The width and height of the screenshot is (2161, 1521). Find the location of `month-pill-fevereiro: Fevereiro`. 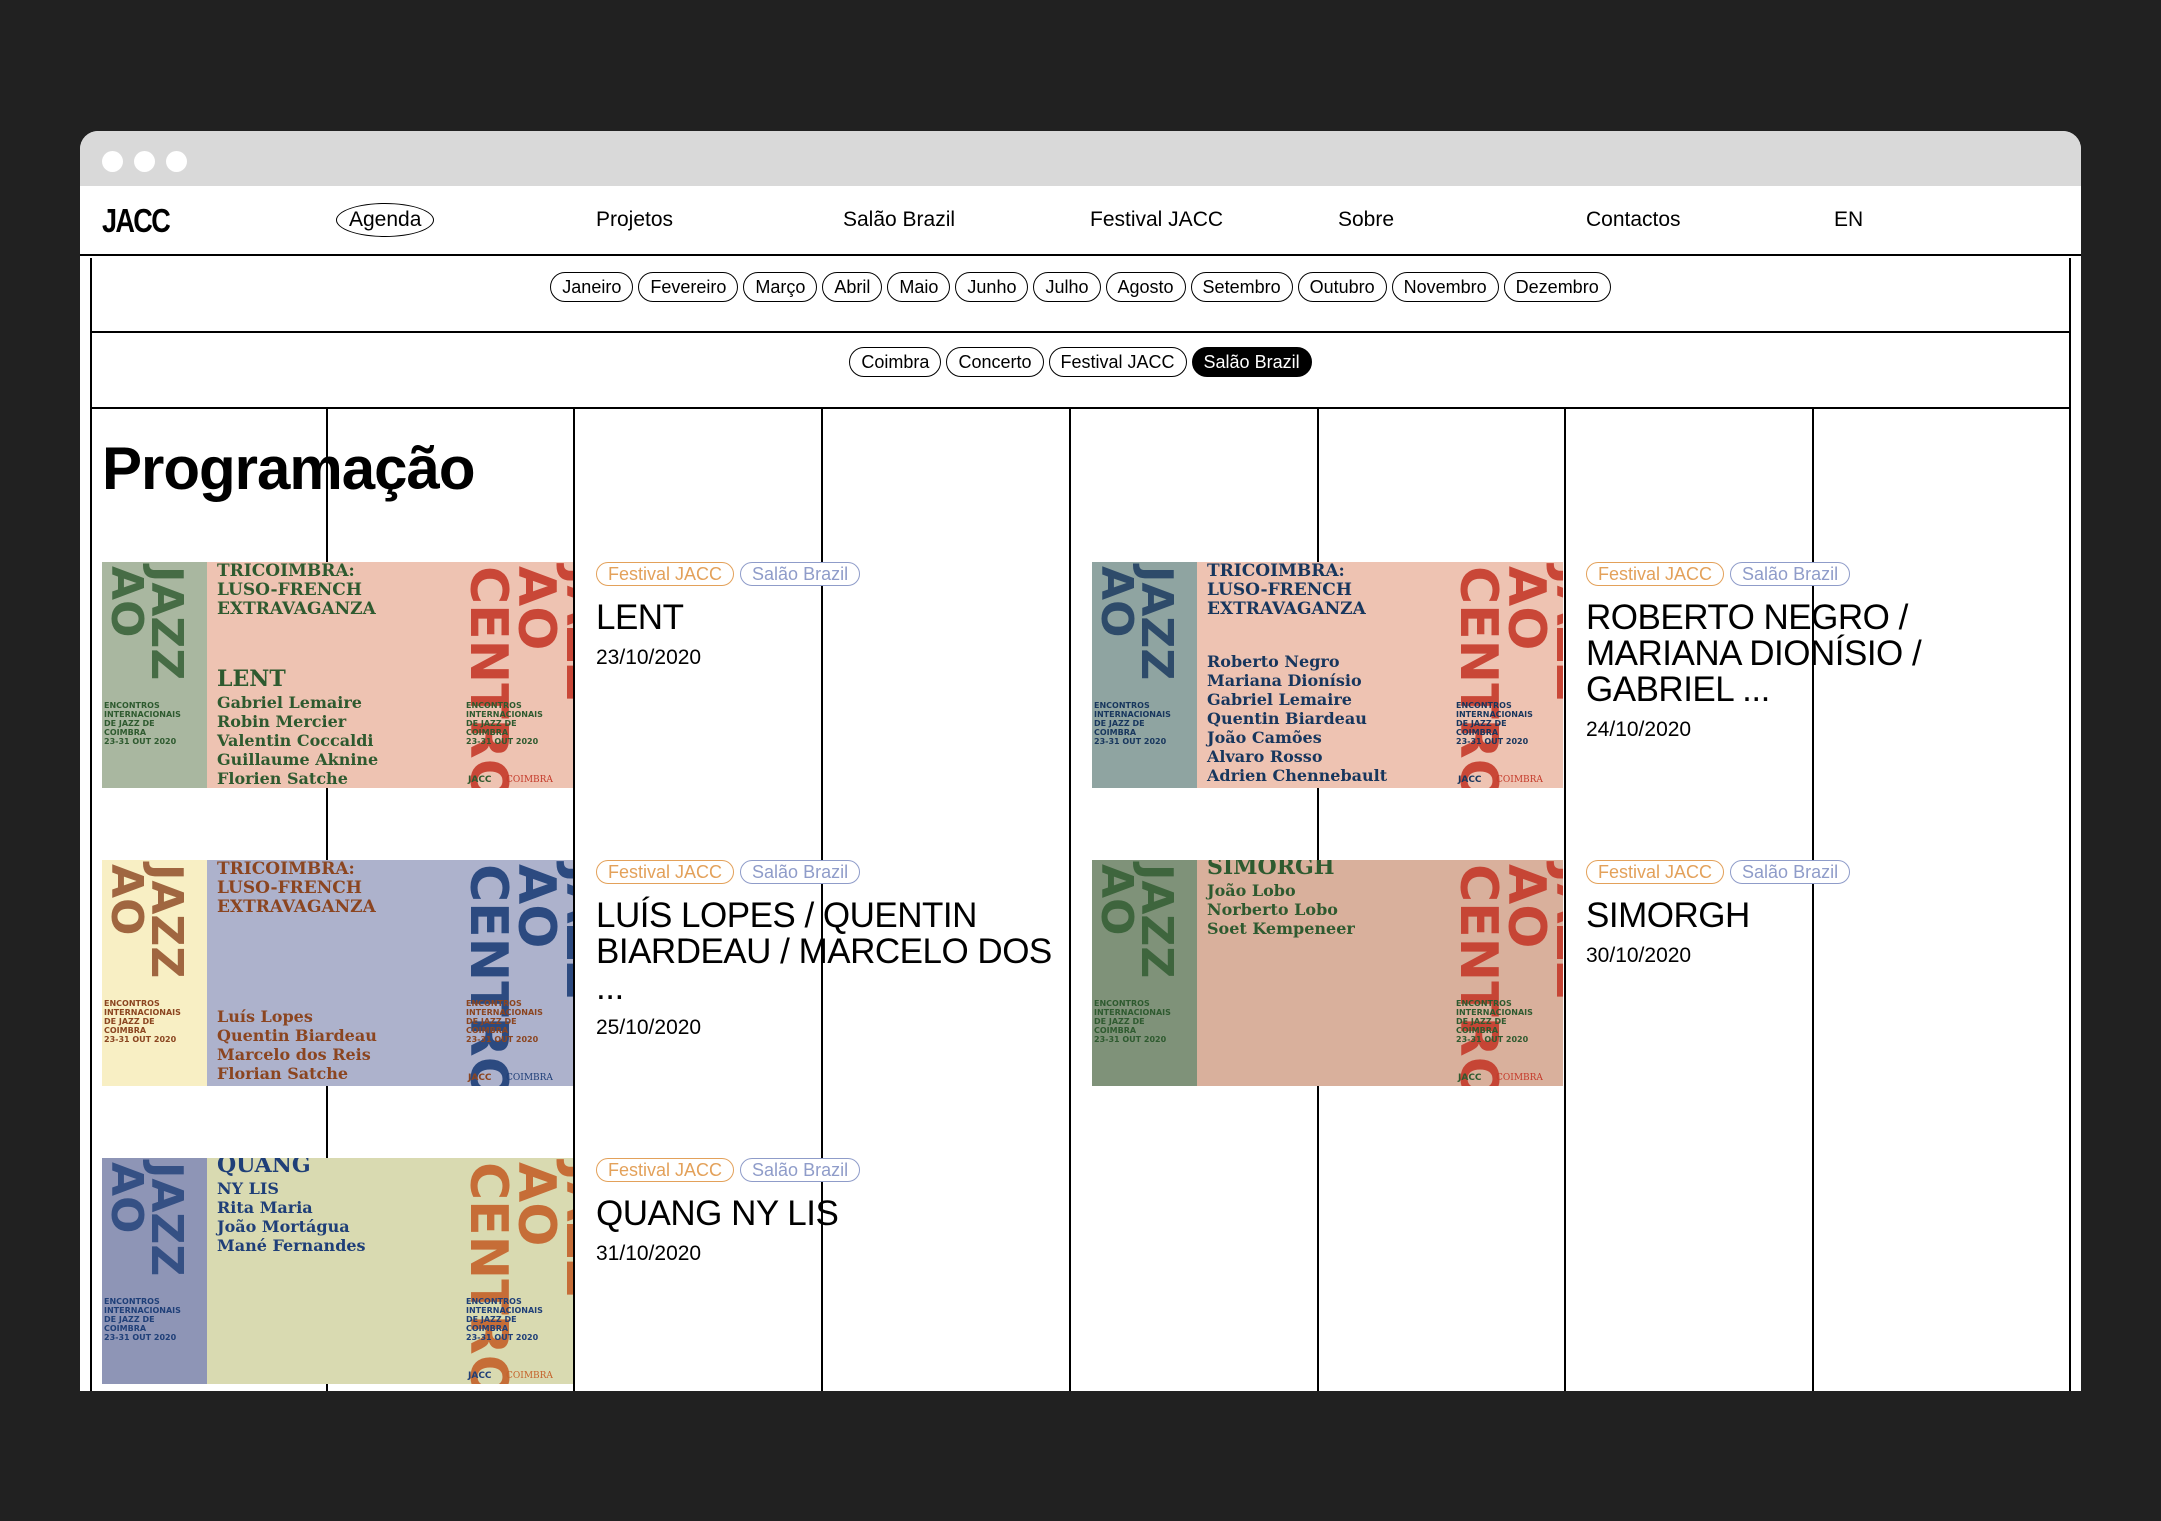

month-pill-fevereiro: Fevereiro is located at coordinates (688, 287).